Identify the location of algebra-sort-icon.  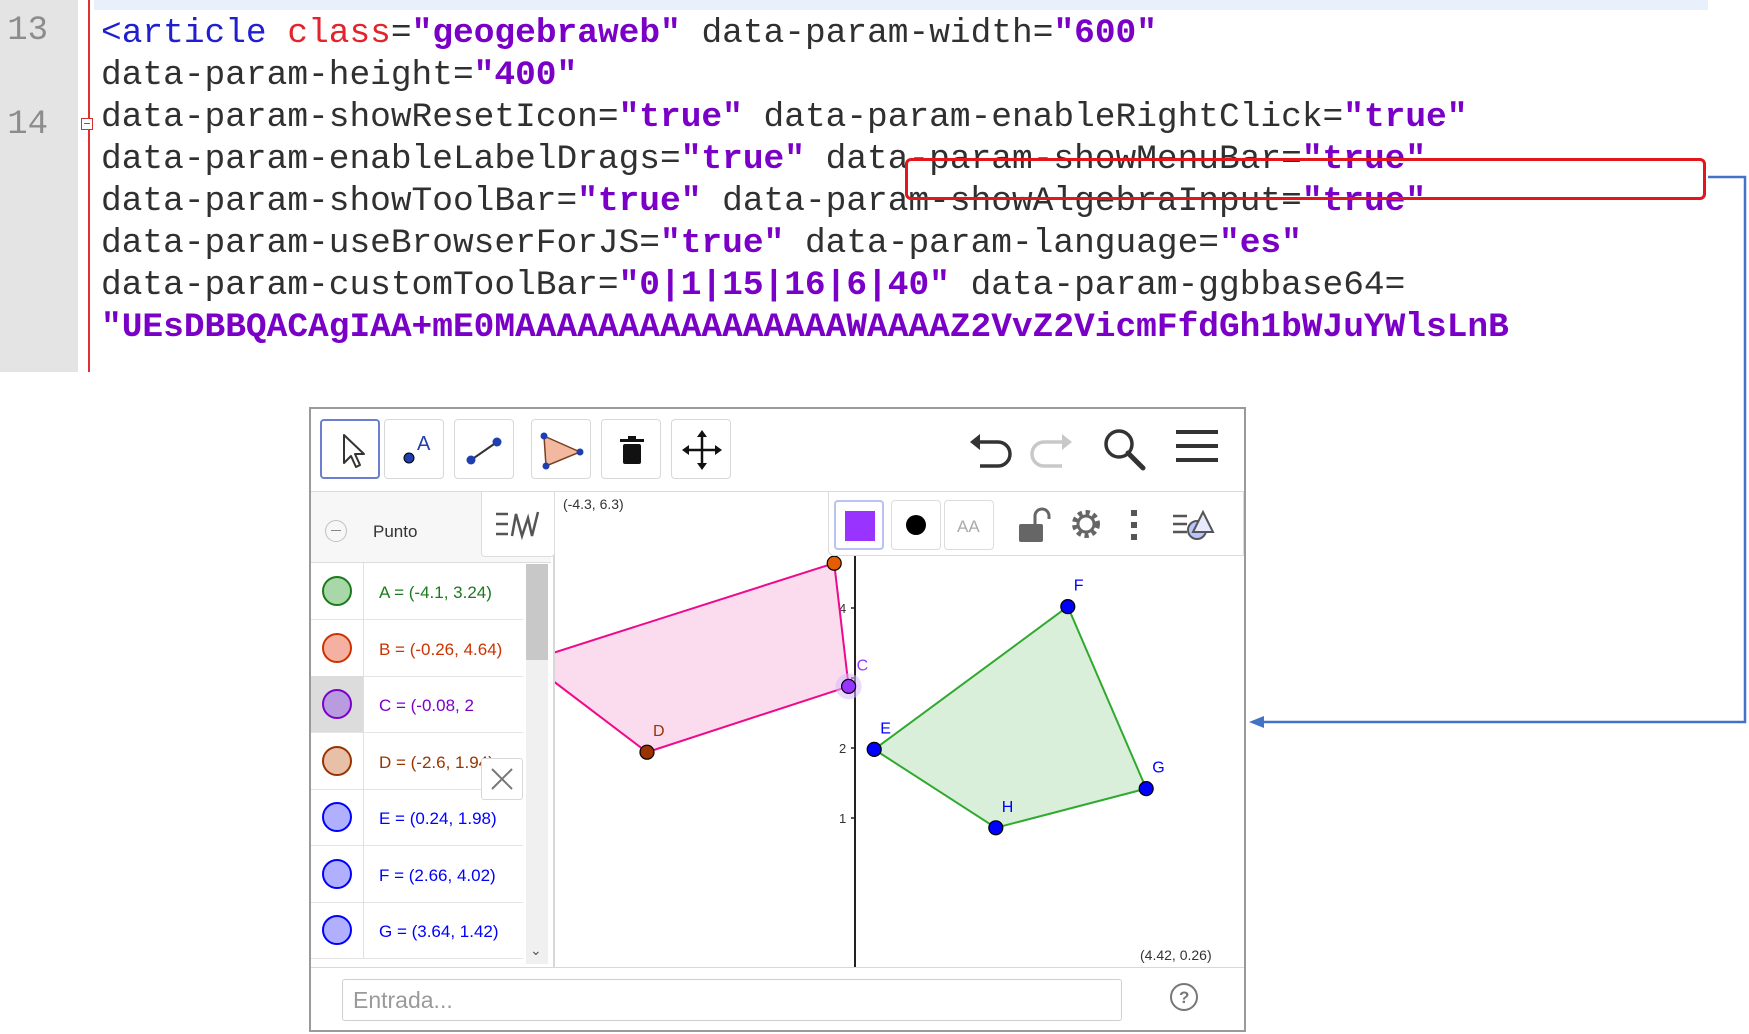
(518, 526).